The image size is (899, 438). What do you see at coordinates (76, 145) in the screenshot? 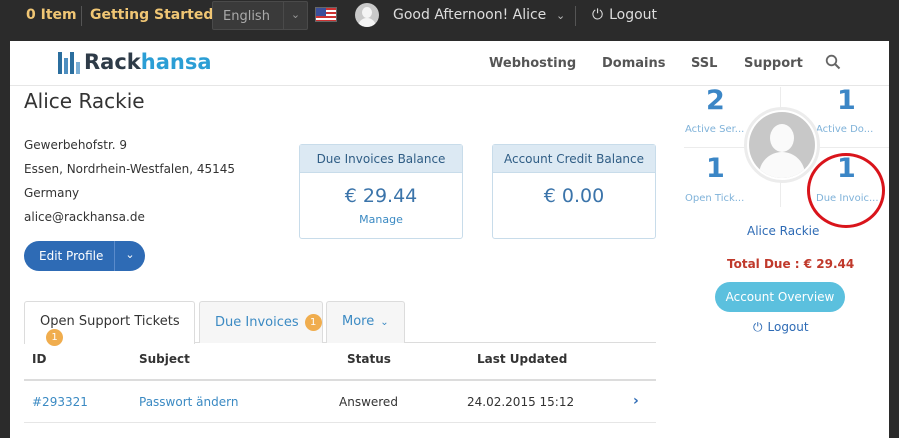
I see `address-street: Gewerbehofstr. 9` at bounding box center [76, 145].